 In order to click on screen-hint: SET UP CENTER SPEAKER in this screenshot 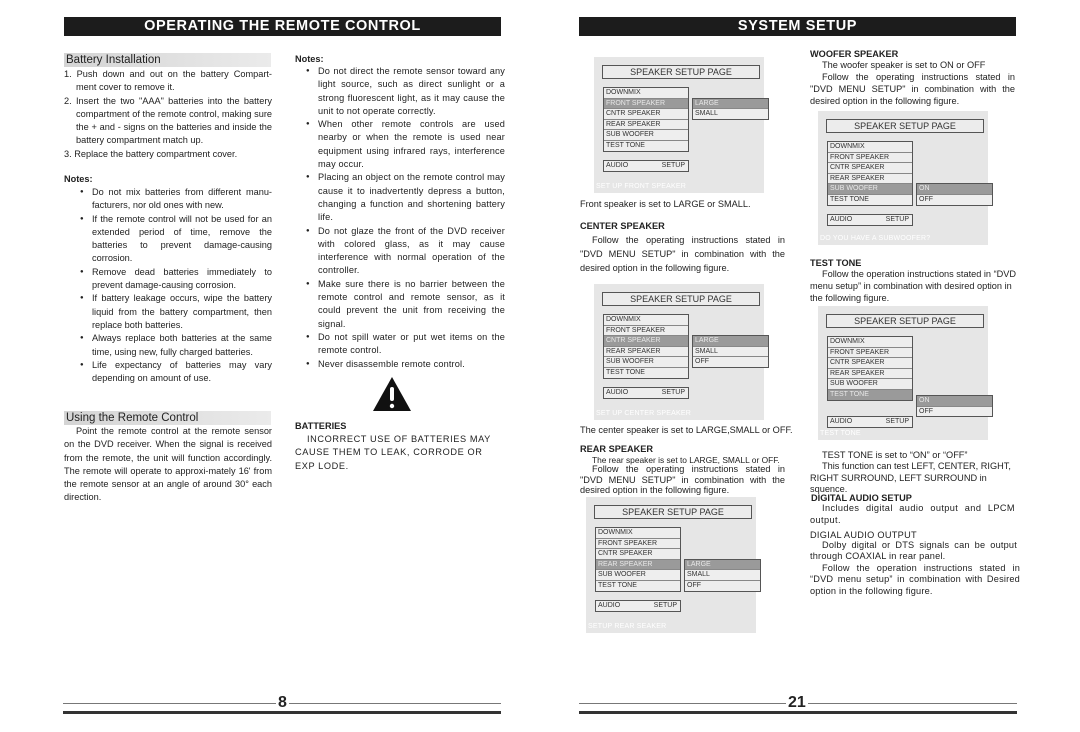, I will do `click(643, 413)`.